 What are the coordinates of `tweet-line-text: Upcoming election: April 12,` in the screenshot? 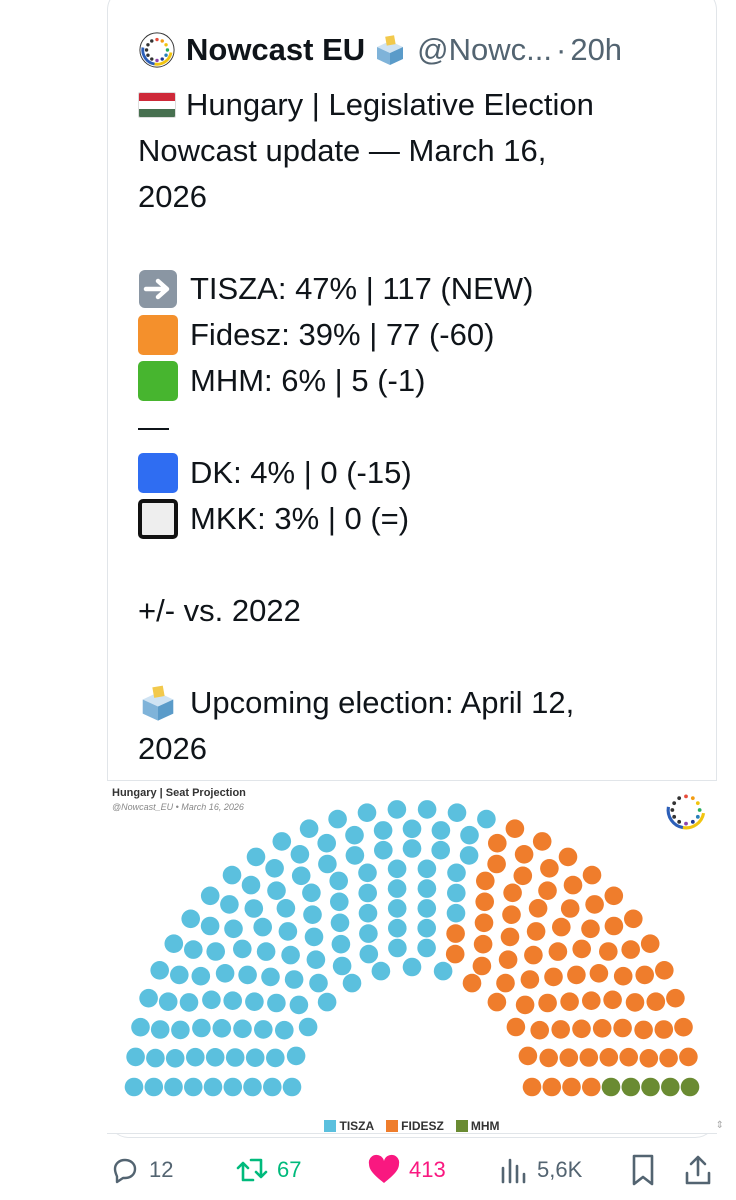 It's located at (382, 702).